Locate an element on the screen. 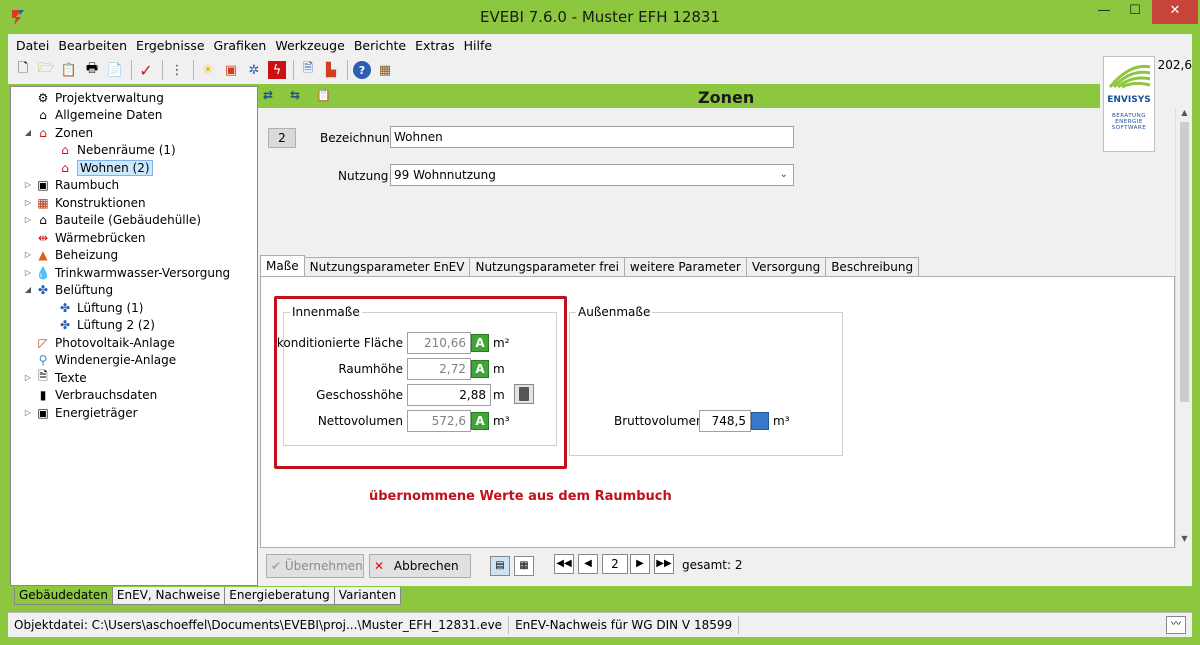  nutzung-label: Nutzung is located at coordinates (363, 176).